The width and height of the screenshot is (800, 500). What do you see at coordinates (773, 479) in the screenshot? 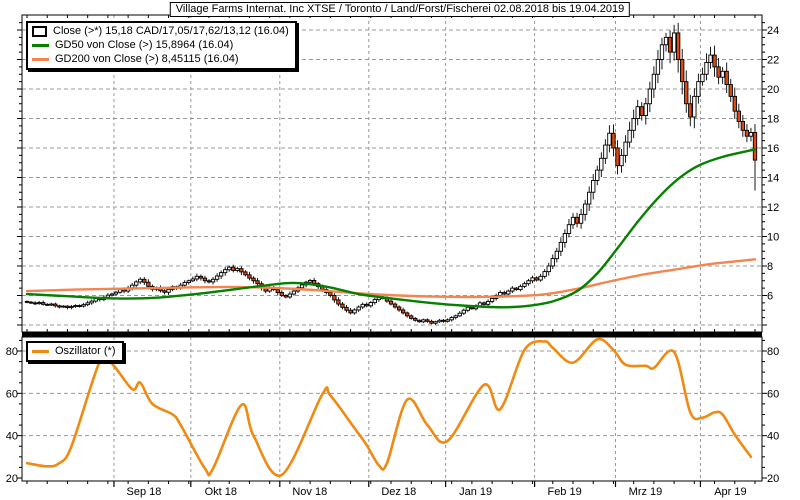
I see `oscillator-axis-label-right: 20` at bounding box center [773, 479].